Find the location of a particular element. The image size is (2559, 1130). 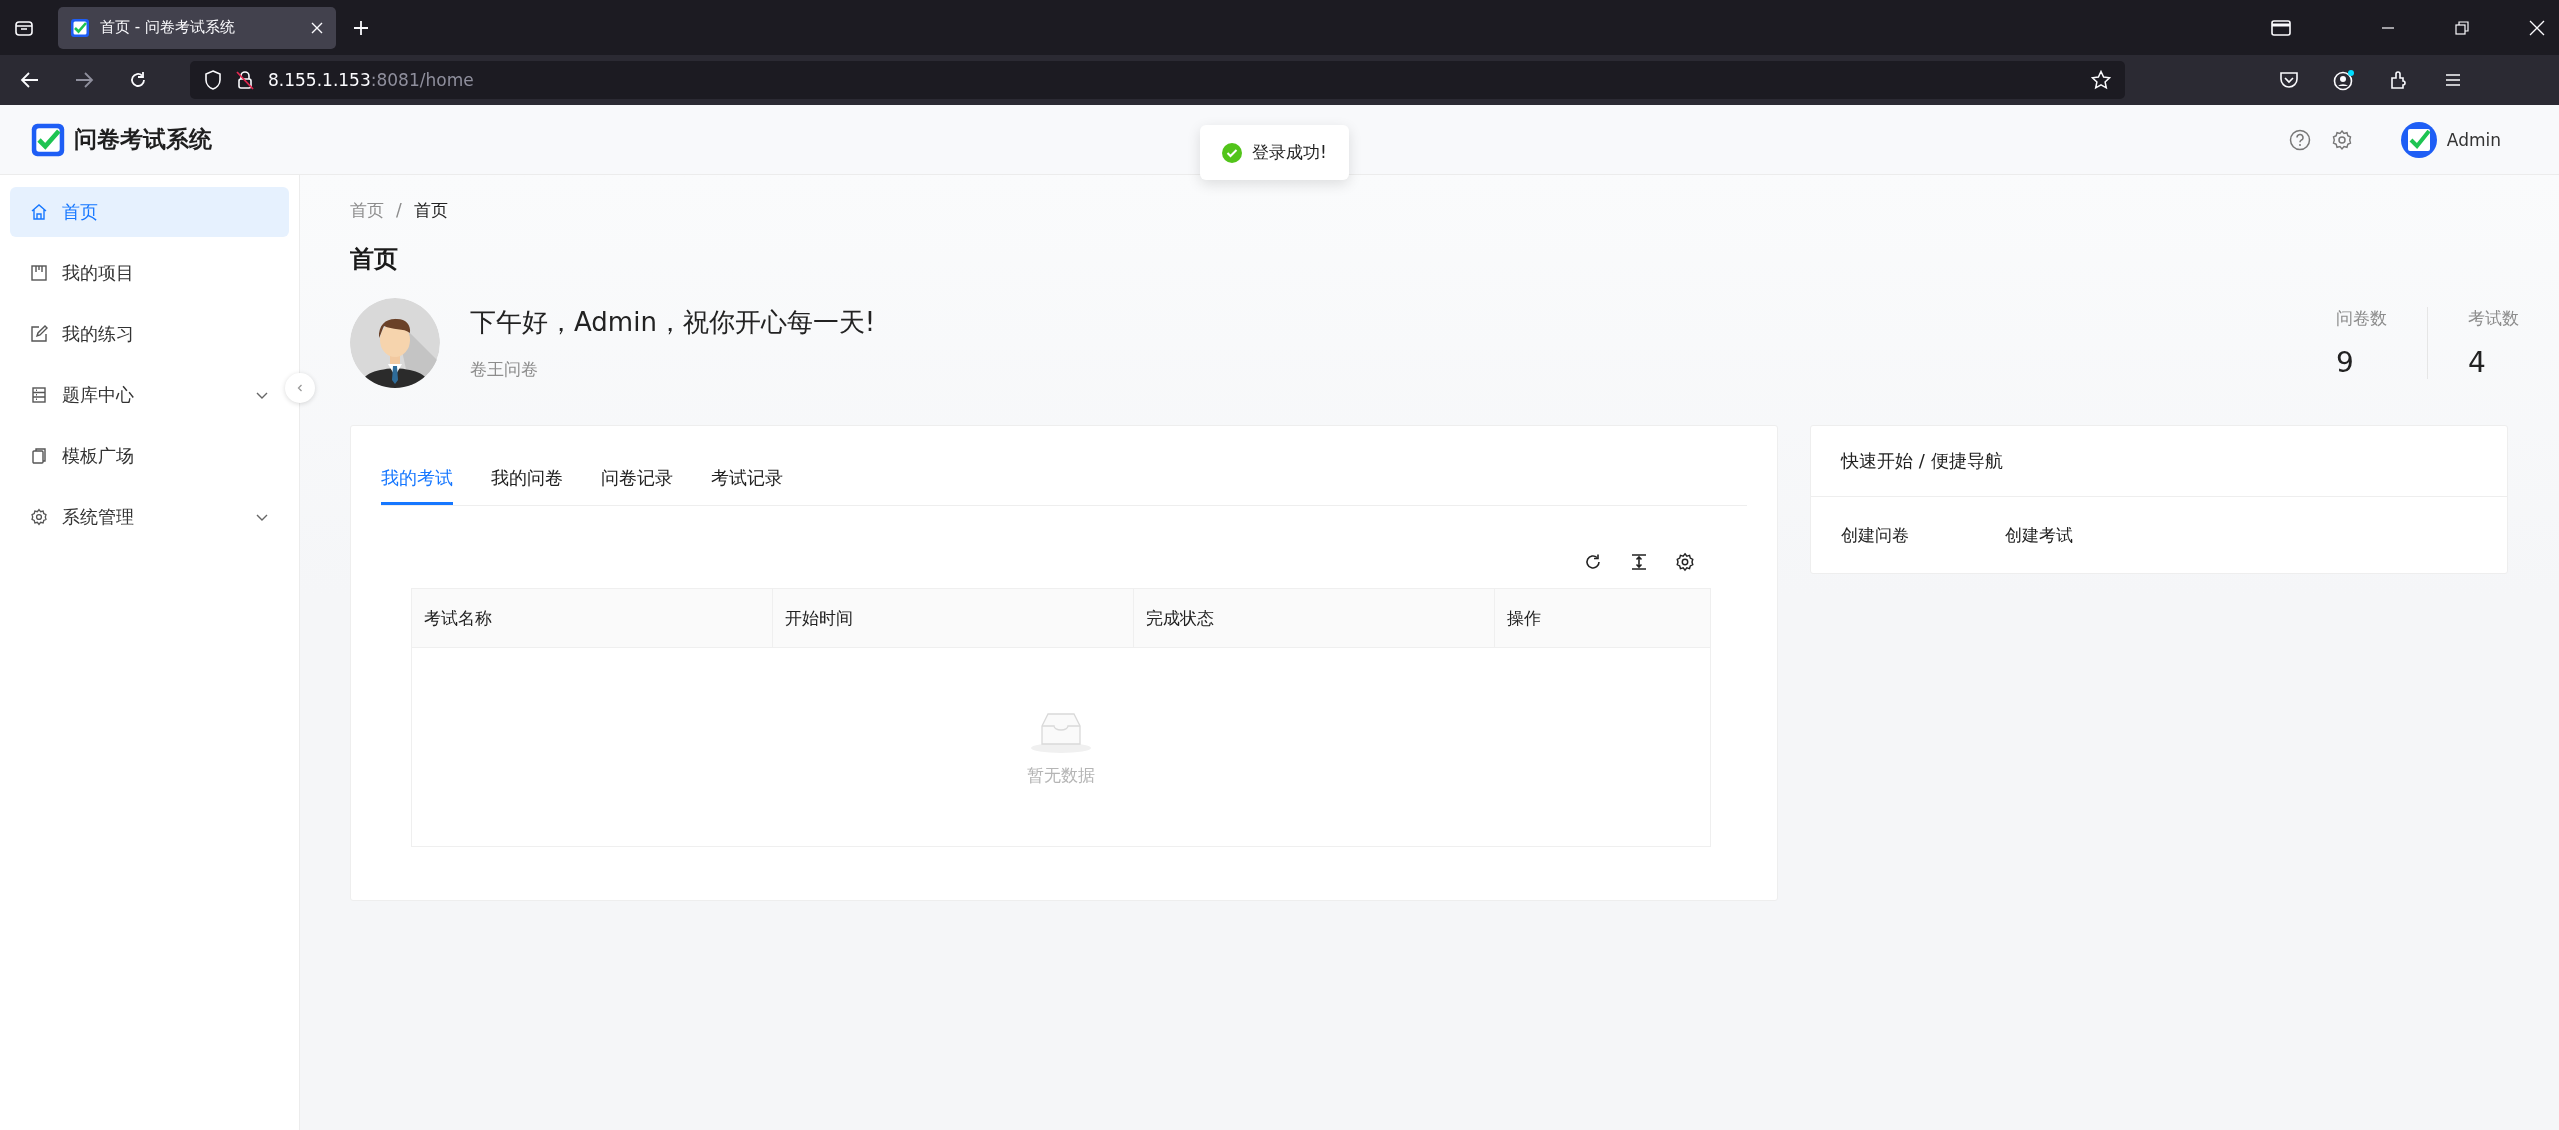

edit-icon is located at coordinates (39, 334).